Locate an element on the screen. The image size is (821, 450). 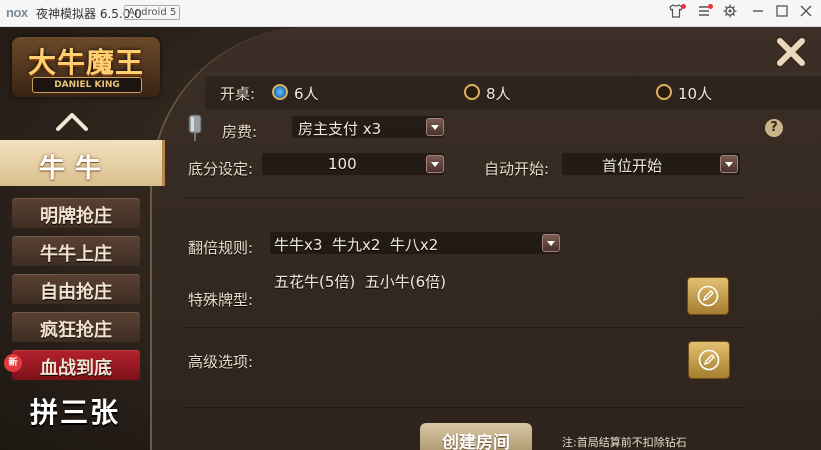
special-edit-button is located at coordinates (708, 296).